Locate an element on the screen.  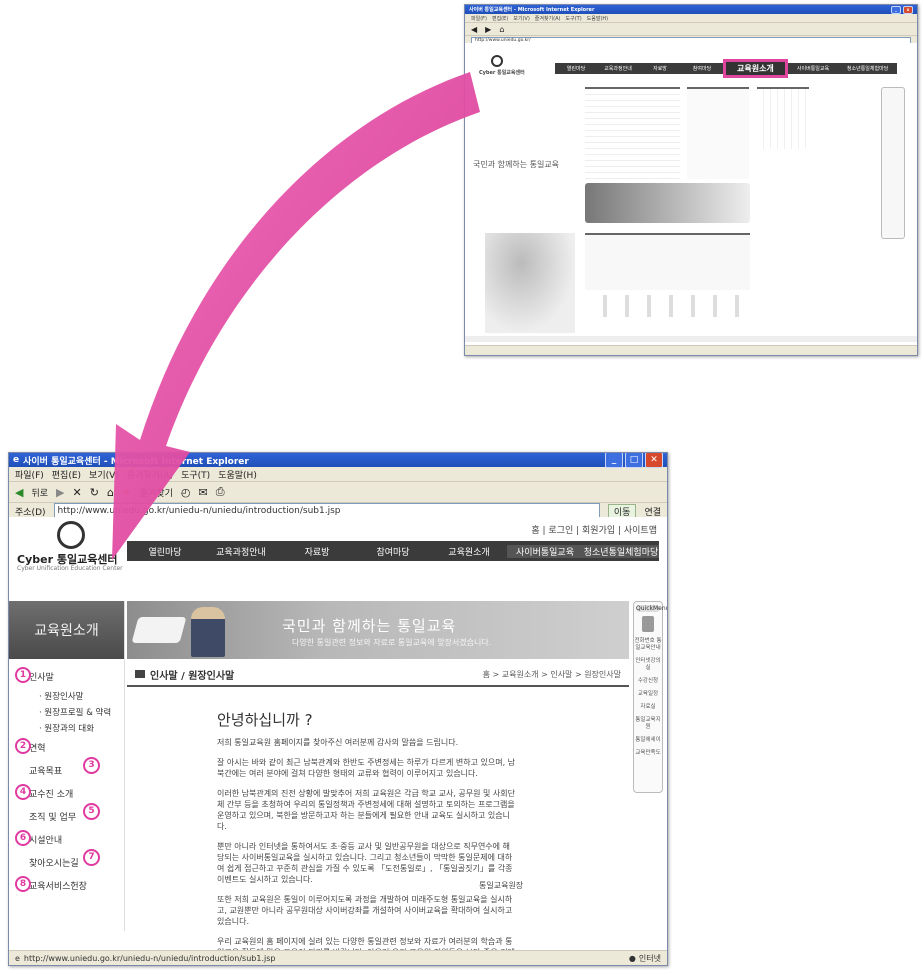
left-nav-sub-label: 원장프로필 & 약력 is located at coordinates (77, 713).